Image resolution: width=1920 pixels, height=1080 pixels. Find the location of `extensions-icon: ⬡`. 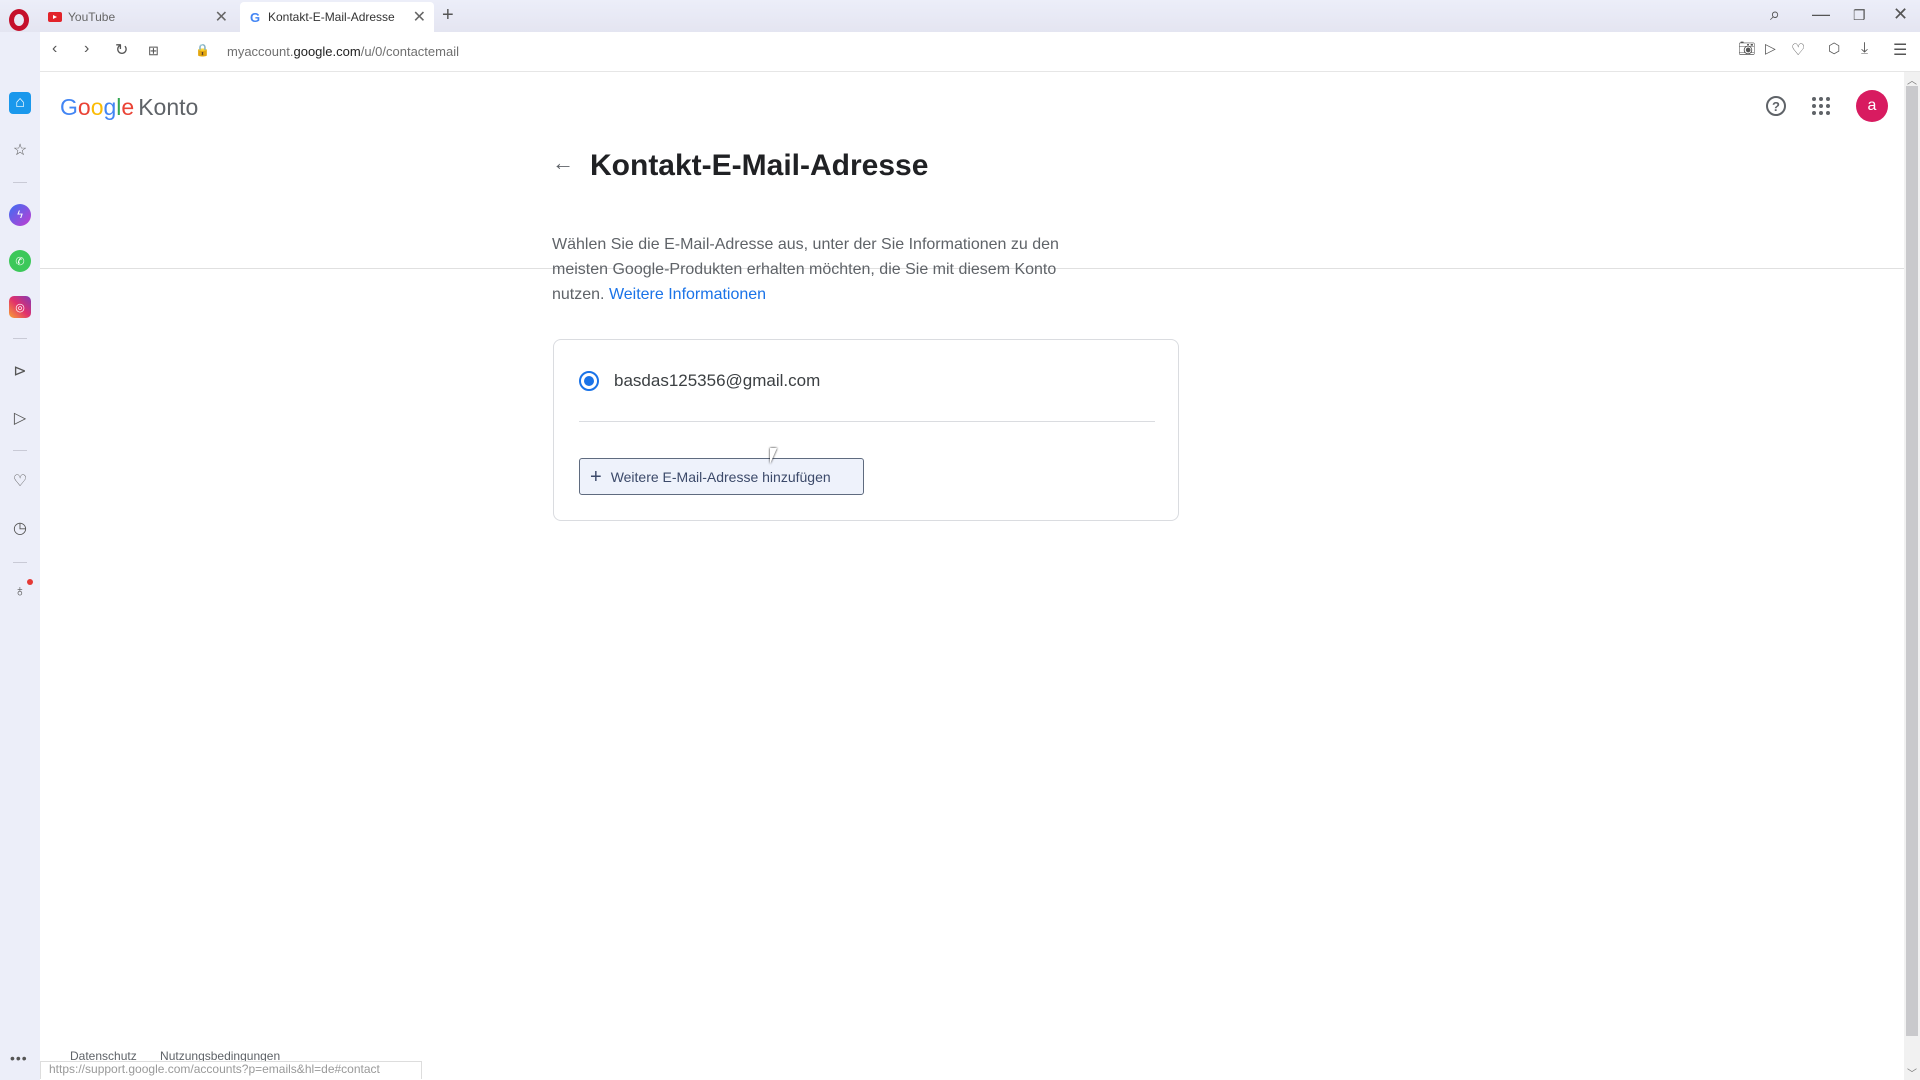

extensions-icon: ⬡ is located at coordinates (1834, 48).